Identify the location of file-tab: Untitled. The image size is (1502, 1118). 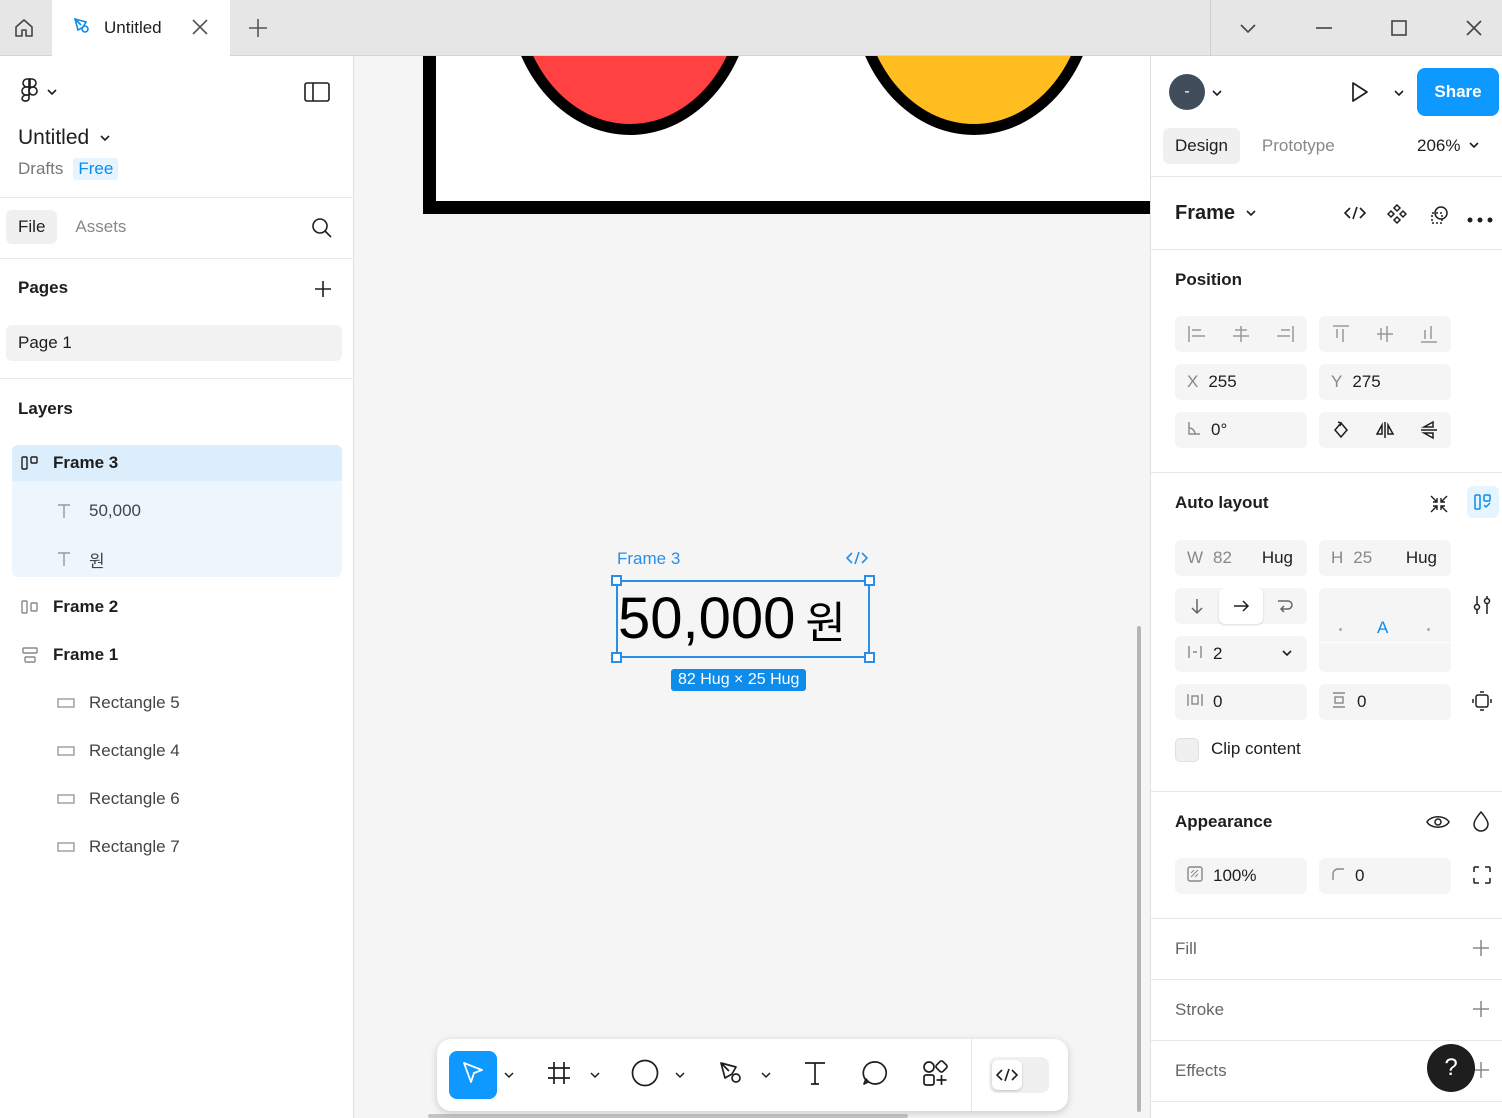
(141, 28).